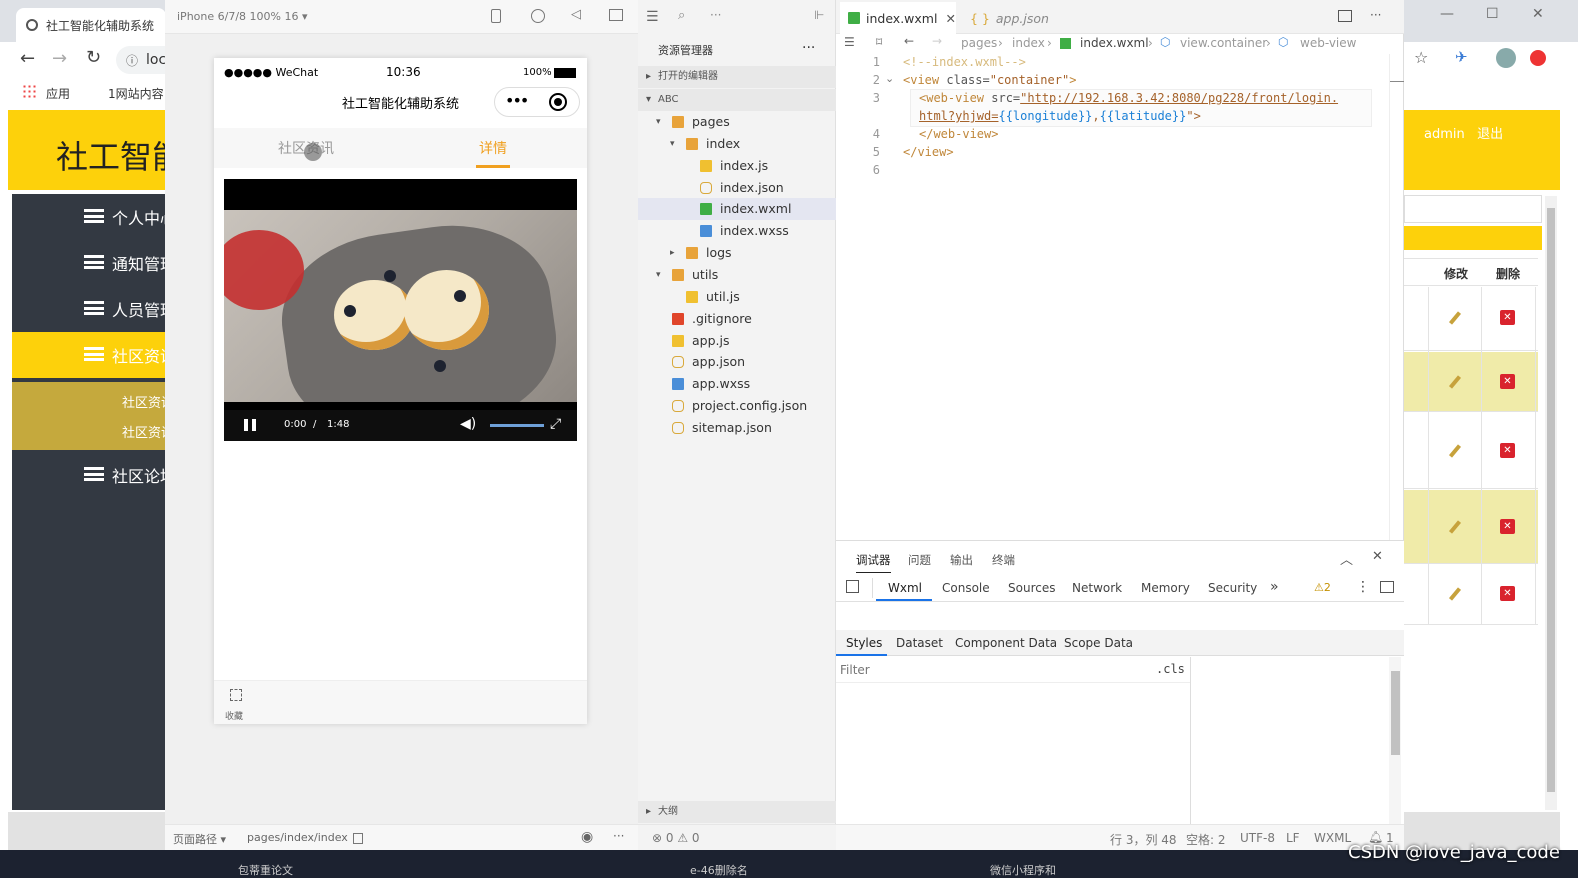 The width and height of the screenshot is (1578, 878). What do you see at coordinates (1028, 43) in the screenshot?
I see `breadcrumb-item: index` at bounding box center [1028, 43].